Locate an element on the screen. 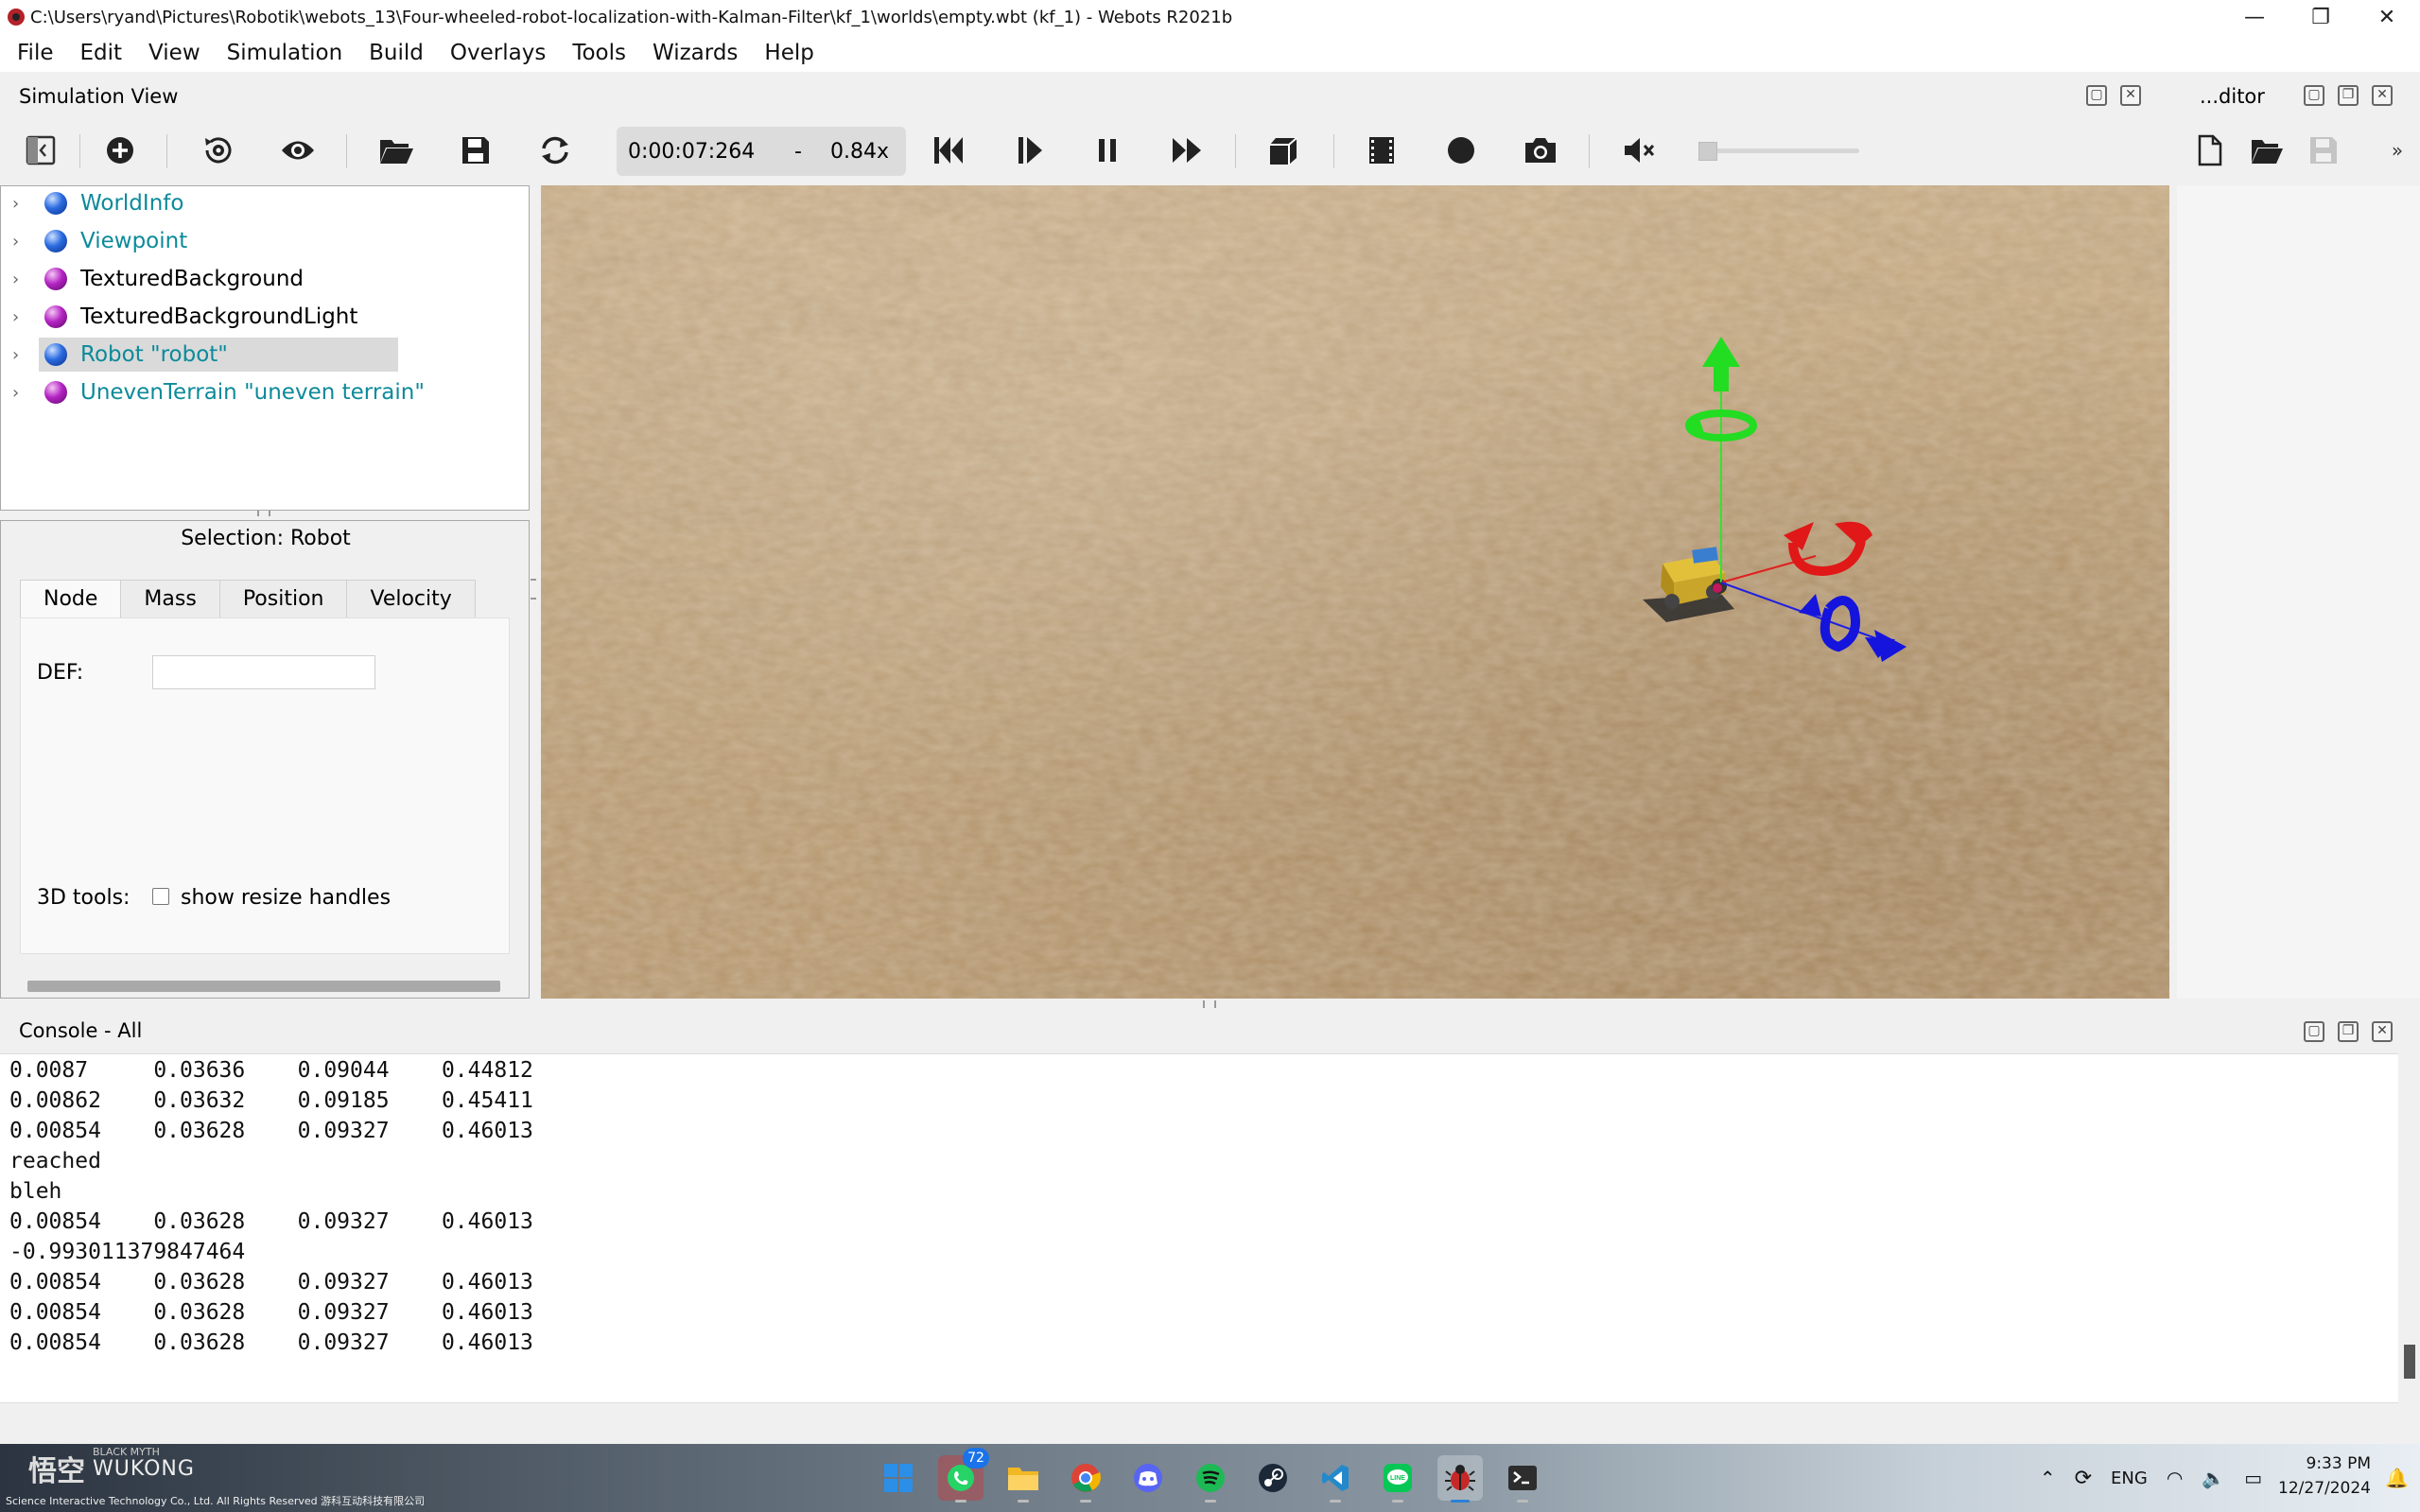 The height and width of the screenshot is (1512, 2420). taskbar-whatsapp: 72 is located at coordinates (964, 1476).